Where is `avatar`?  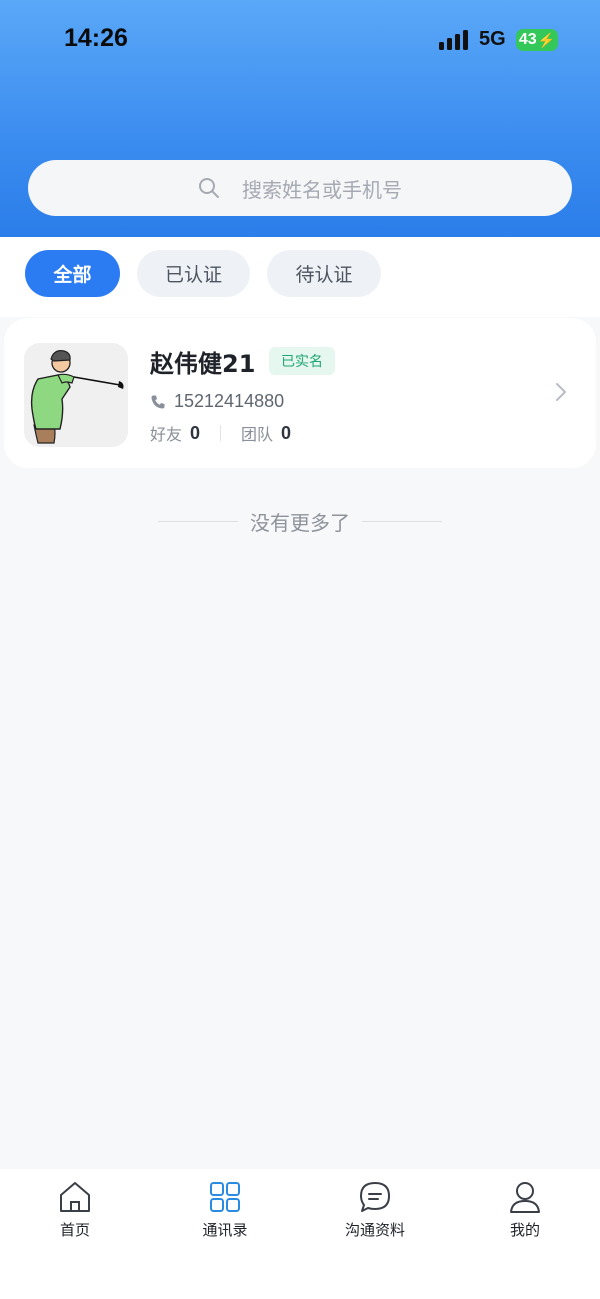
avatar is located at coordinates (76, 395).